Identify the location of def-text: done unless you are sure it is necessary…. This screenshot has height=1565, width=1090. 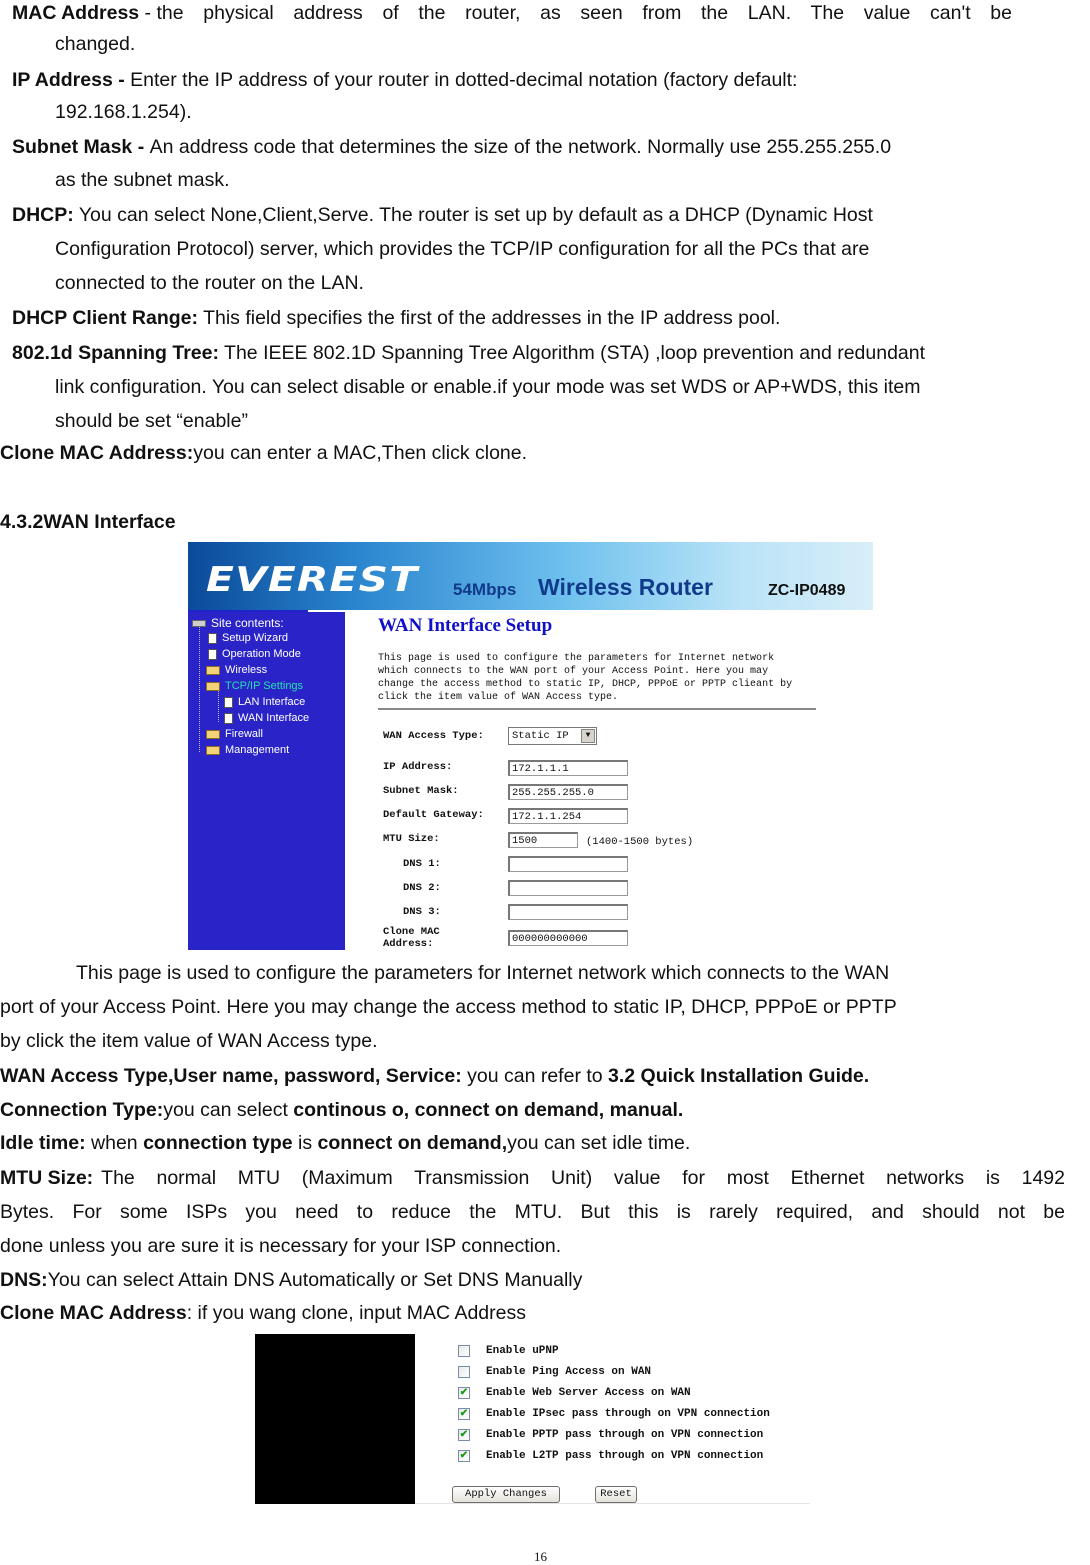
(281, 1246).